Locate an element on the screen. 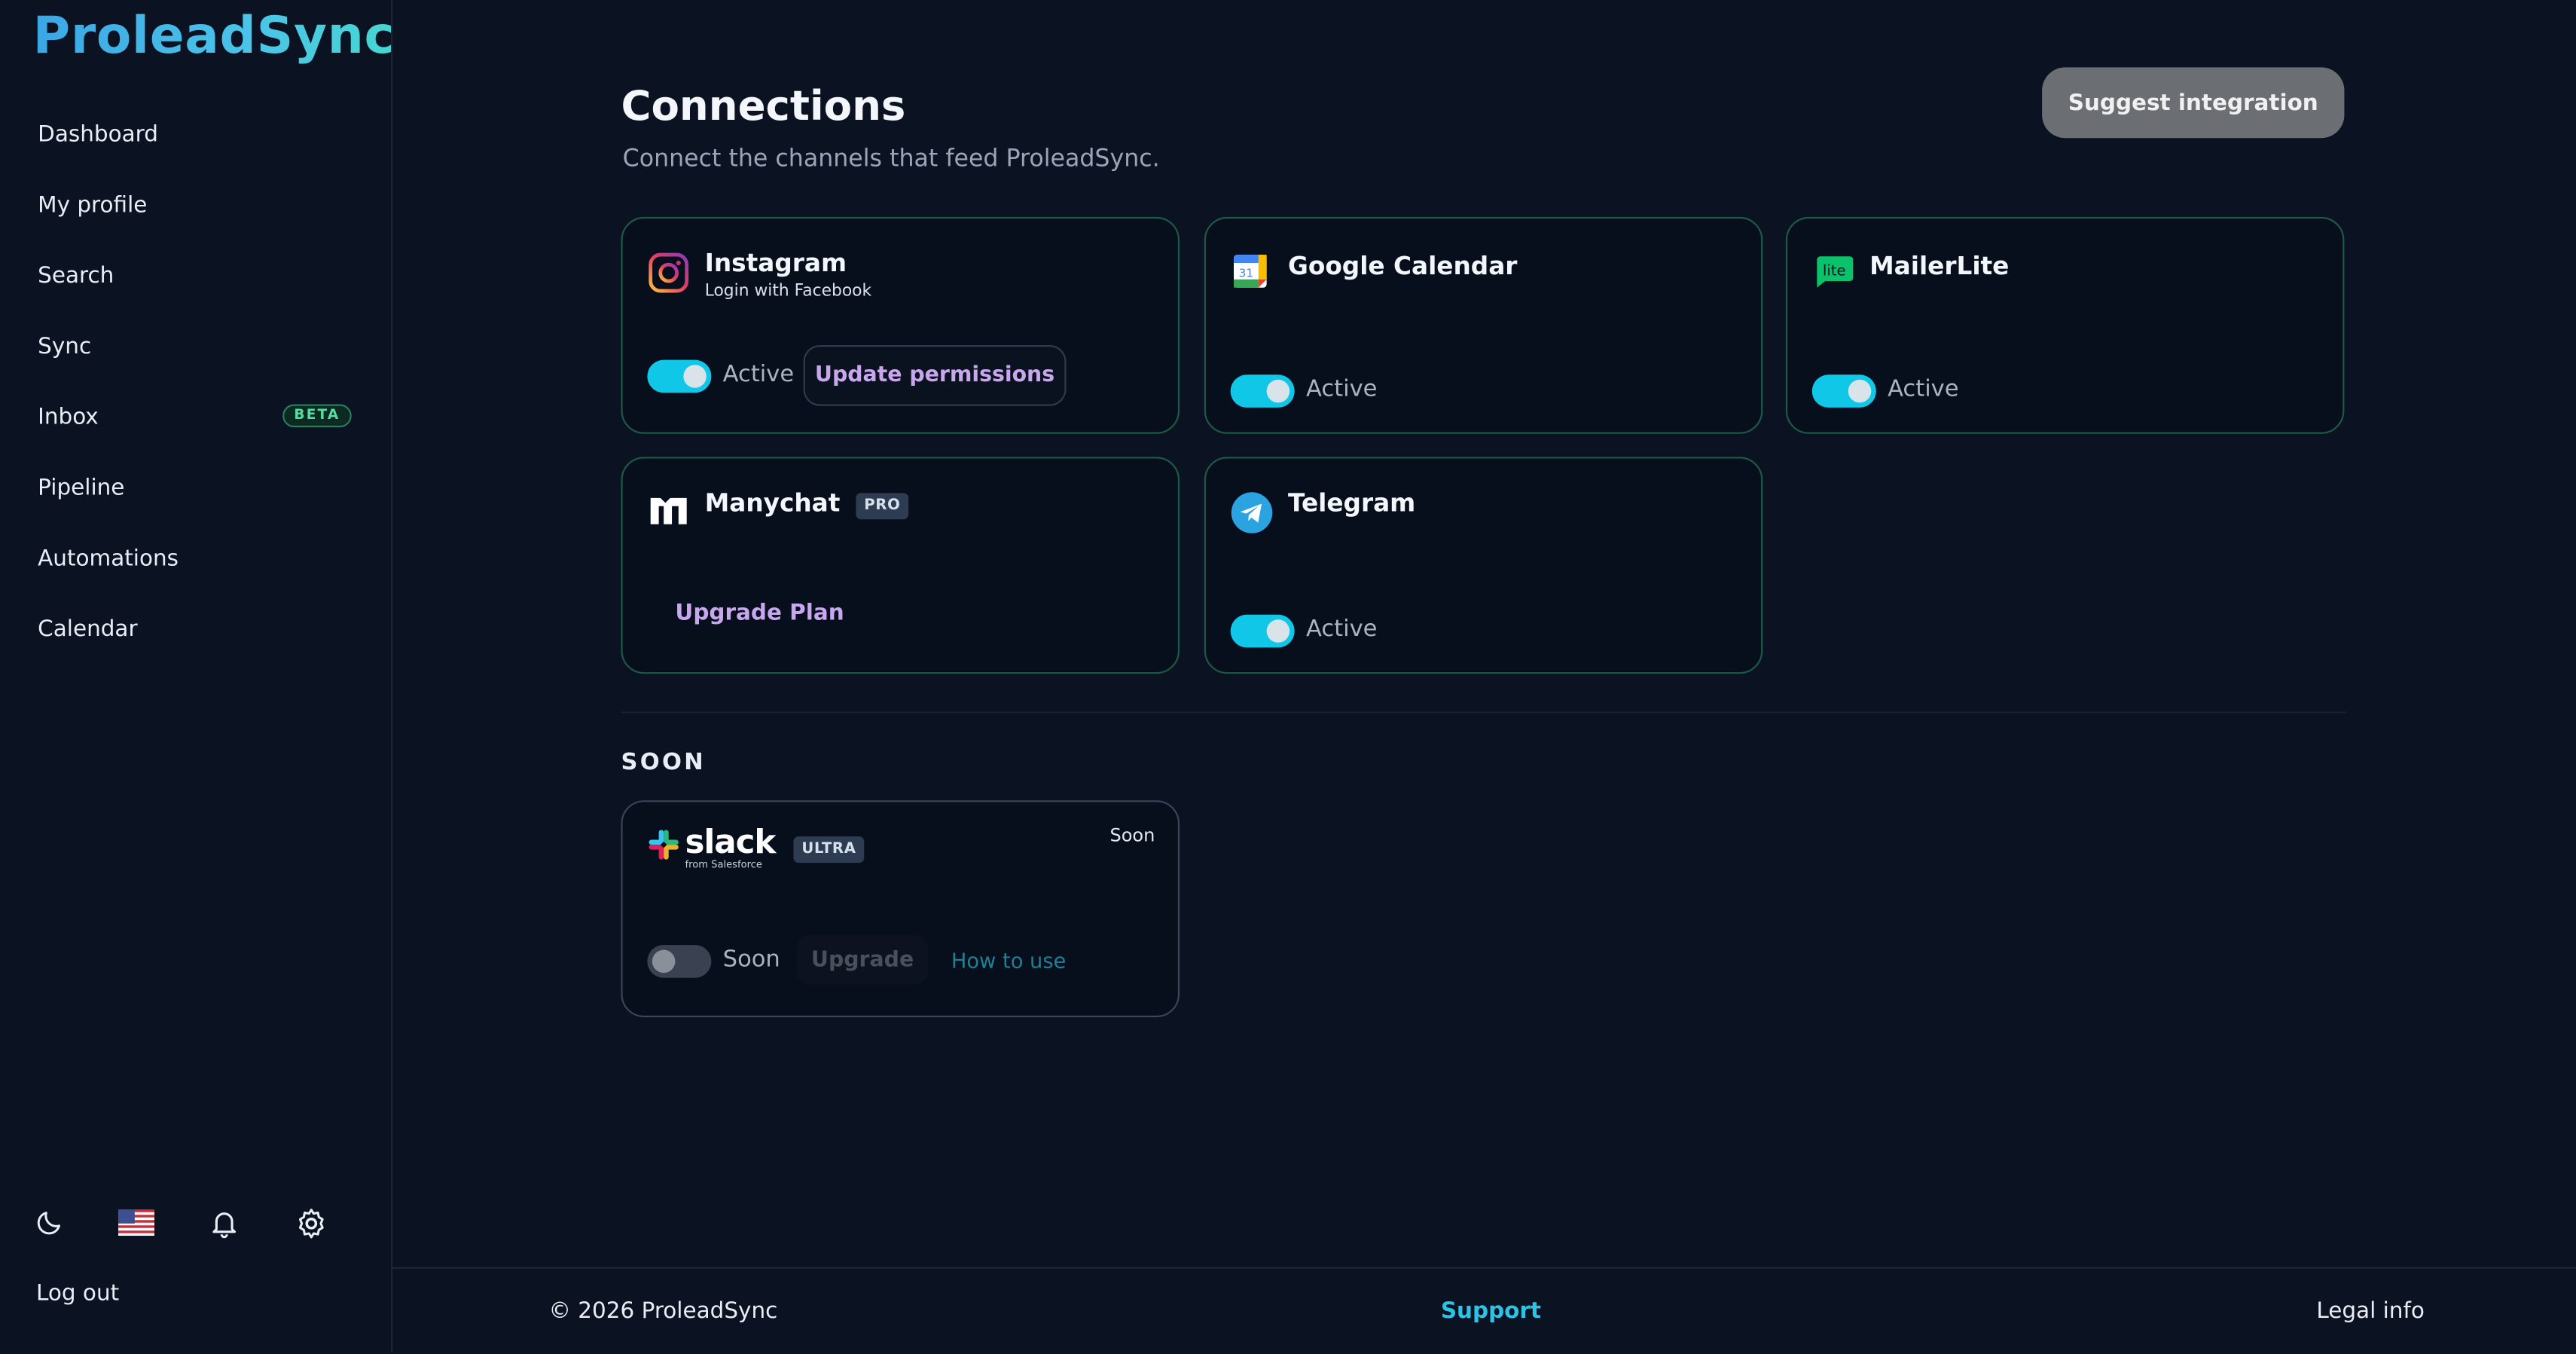 The width and height of the screenshot is (2576, 1354). soon-heading: SOON is located at coordinates (664, 762).